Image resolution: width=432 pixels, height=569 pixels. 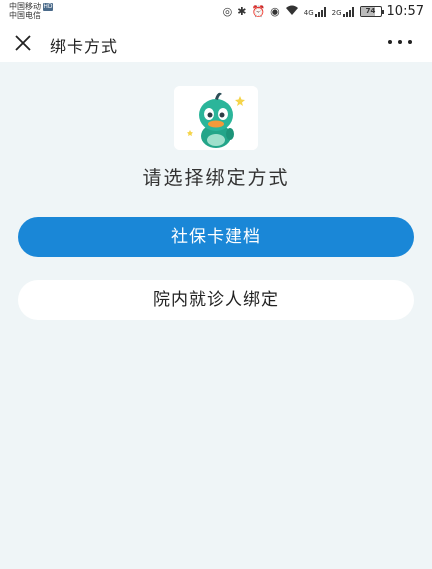 What do you see at coordinates (216, 118) in the screenshot?
I see `mascot-logo` at bounding box center [216, 118].